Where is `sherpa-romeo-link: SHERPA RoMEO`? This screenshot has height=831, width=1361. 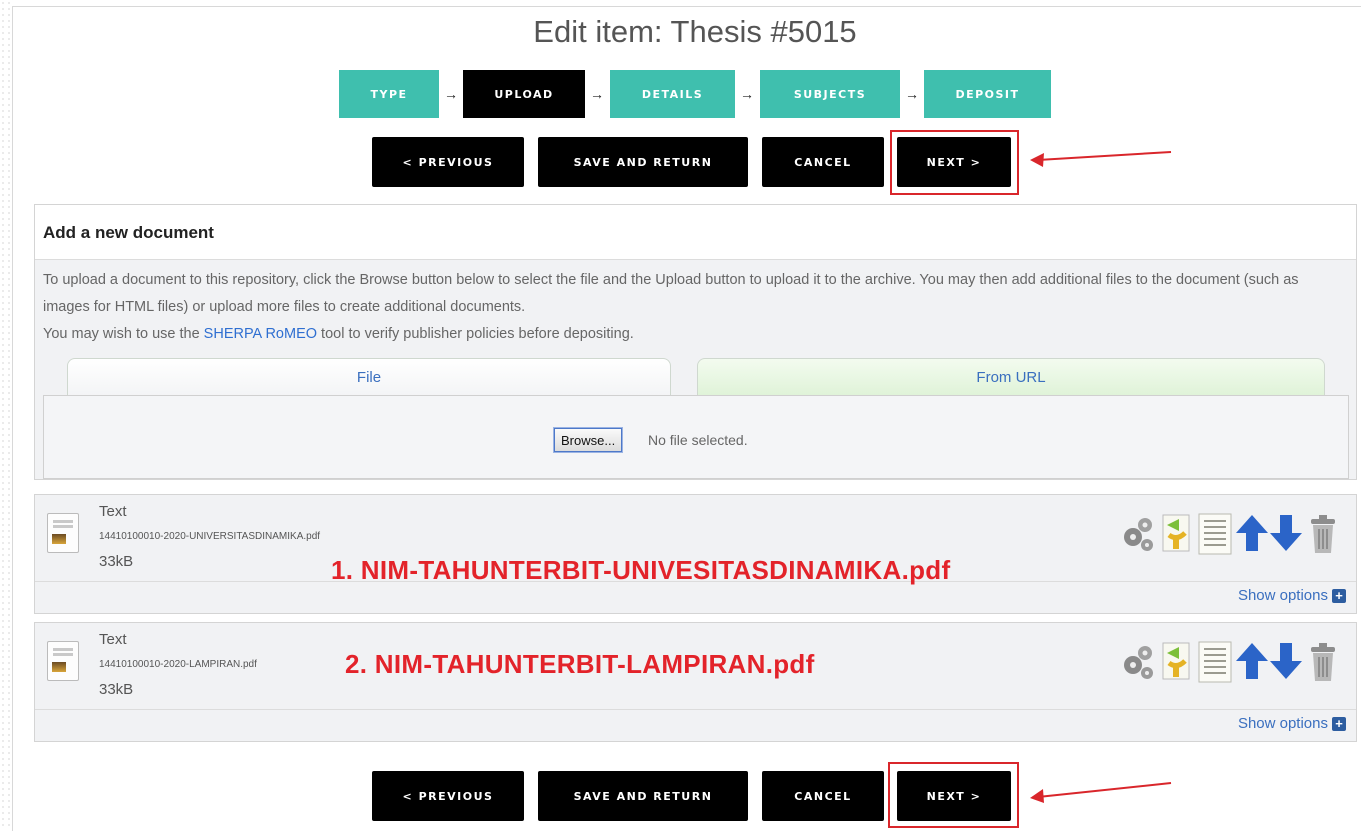
sherpa-romeo-link: SHERPA RoMEO is located at coordinates (260, 334).